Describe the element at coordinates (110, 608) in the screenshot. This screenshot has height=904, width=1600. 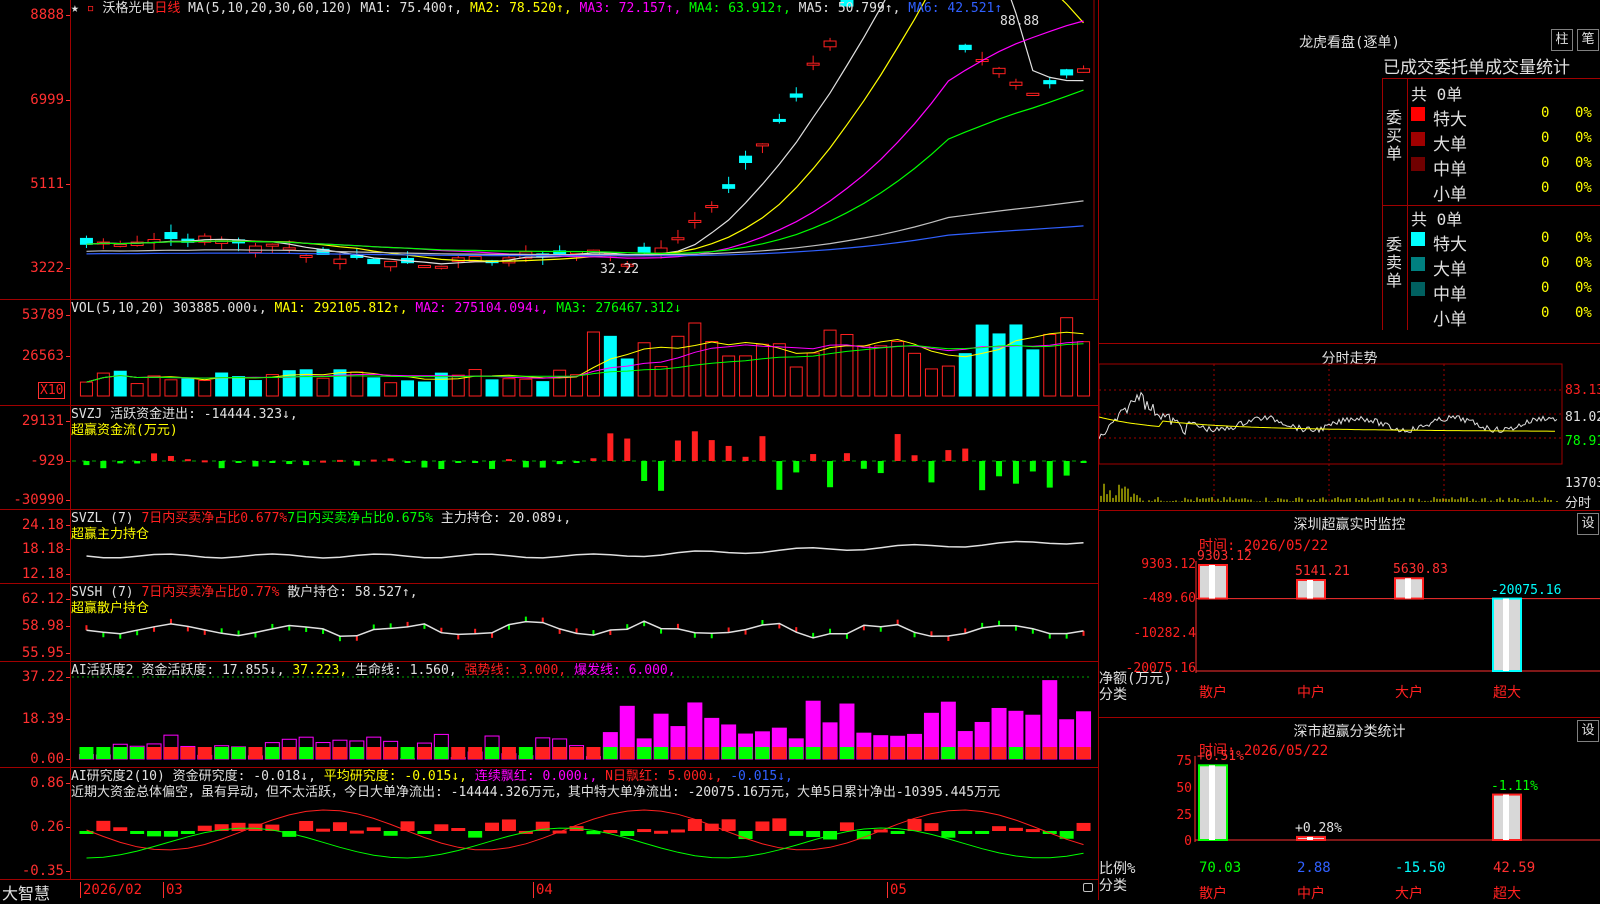
I see `svsh-subtitle: 超赢散户持仓` at that location.